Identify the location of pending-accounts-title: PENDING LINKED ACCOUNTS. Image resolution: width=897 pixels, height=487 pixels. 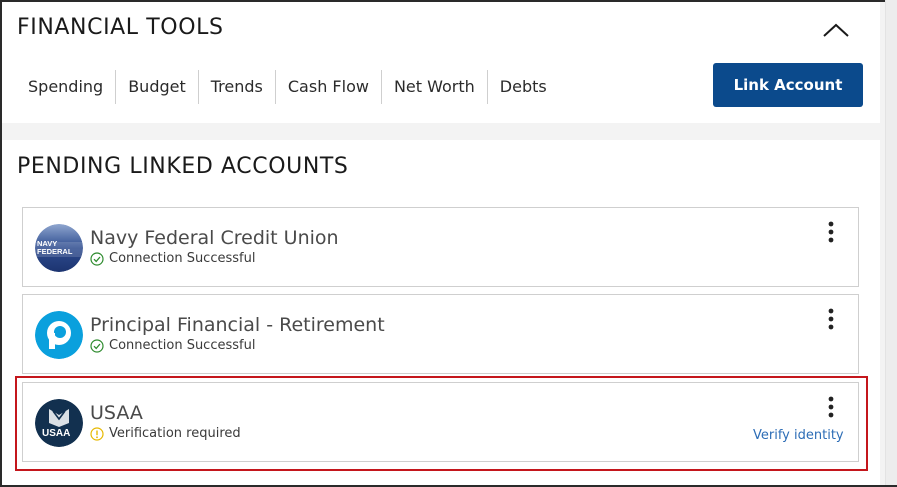
(183, 166).